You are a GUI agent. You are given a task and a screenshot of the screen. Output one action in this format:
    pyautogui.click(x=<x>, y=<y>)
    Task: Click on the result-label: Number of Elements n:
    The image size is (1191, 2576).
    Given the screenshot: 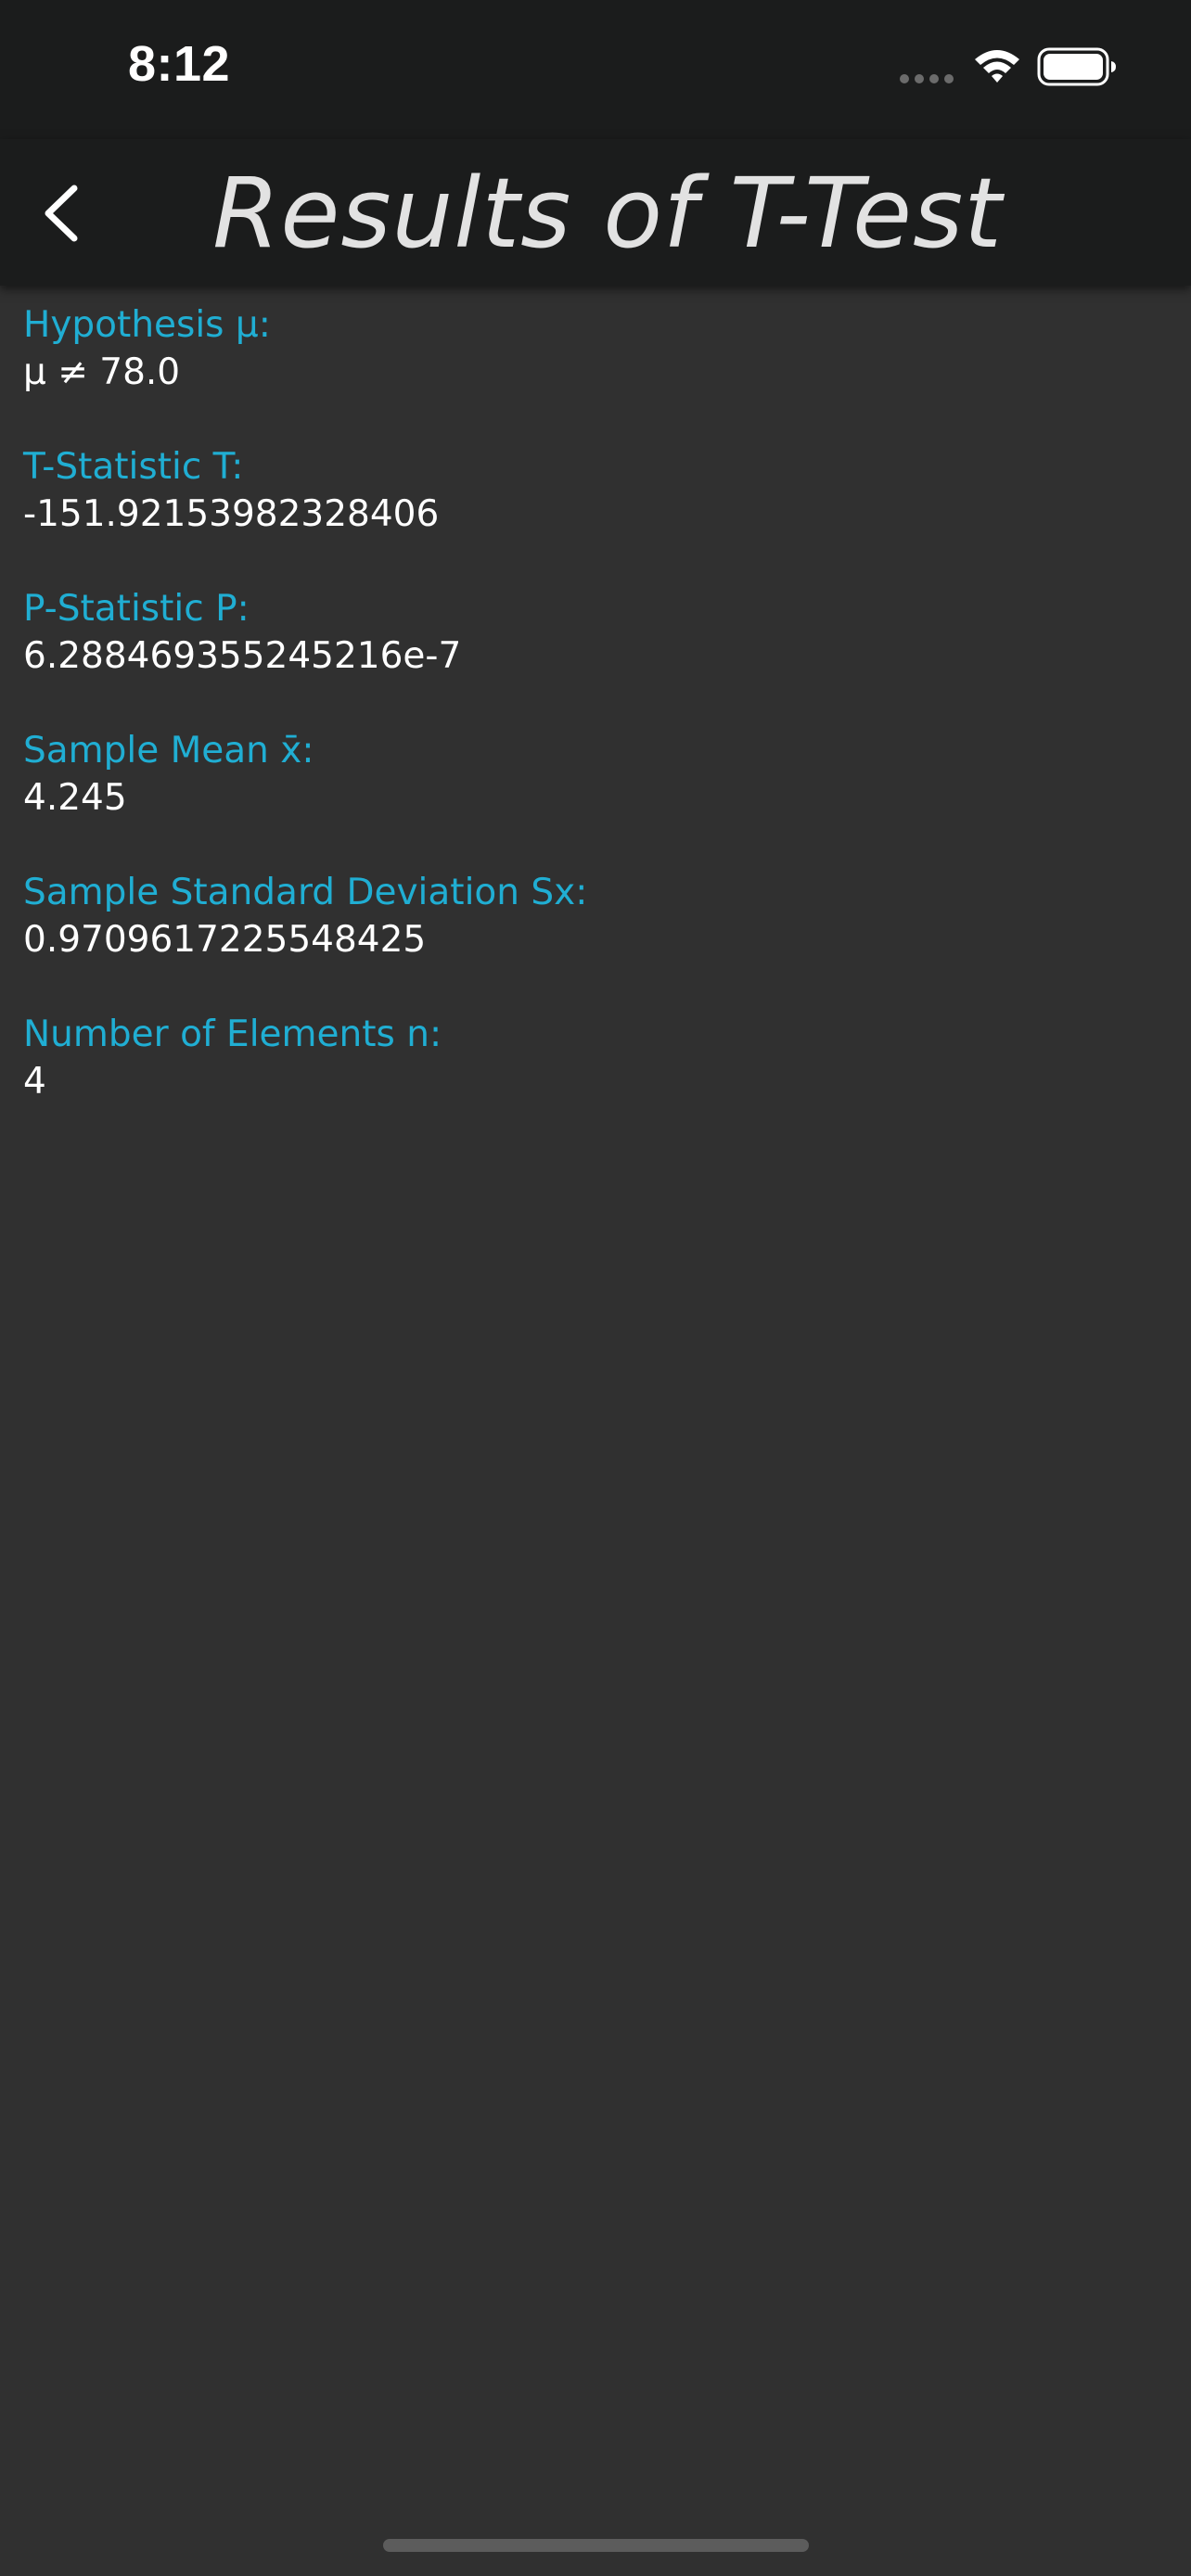 What is the action you would take?
    pyautogui.click(x=232, y=1035)
    